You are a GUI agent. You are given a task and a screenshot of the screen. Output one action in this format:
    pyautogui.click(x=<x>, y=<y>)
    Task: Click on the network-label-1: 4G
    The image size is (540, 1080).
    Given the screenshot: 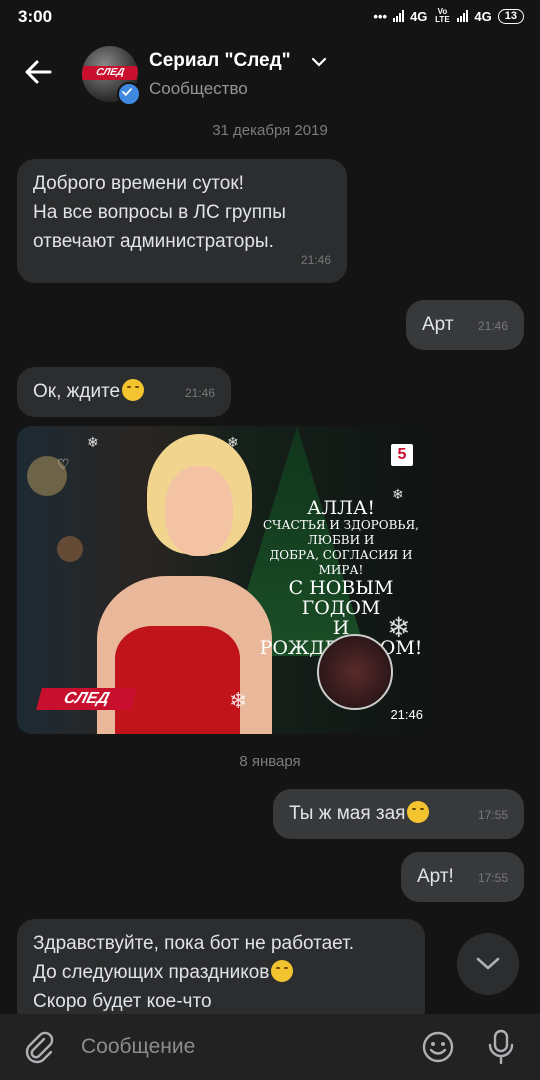 What is the action you would take?
    pyautogui.click(x=419, y=16)
    